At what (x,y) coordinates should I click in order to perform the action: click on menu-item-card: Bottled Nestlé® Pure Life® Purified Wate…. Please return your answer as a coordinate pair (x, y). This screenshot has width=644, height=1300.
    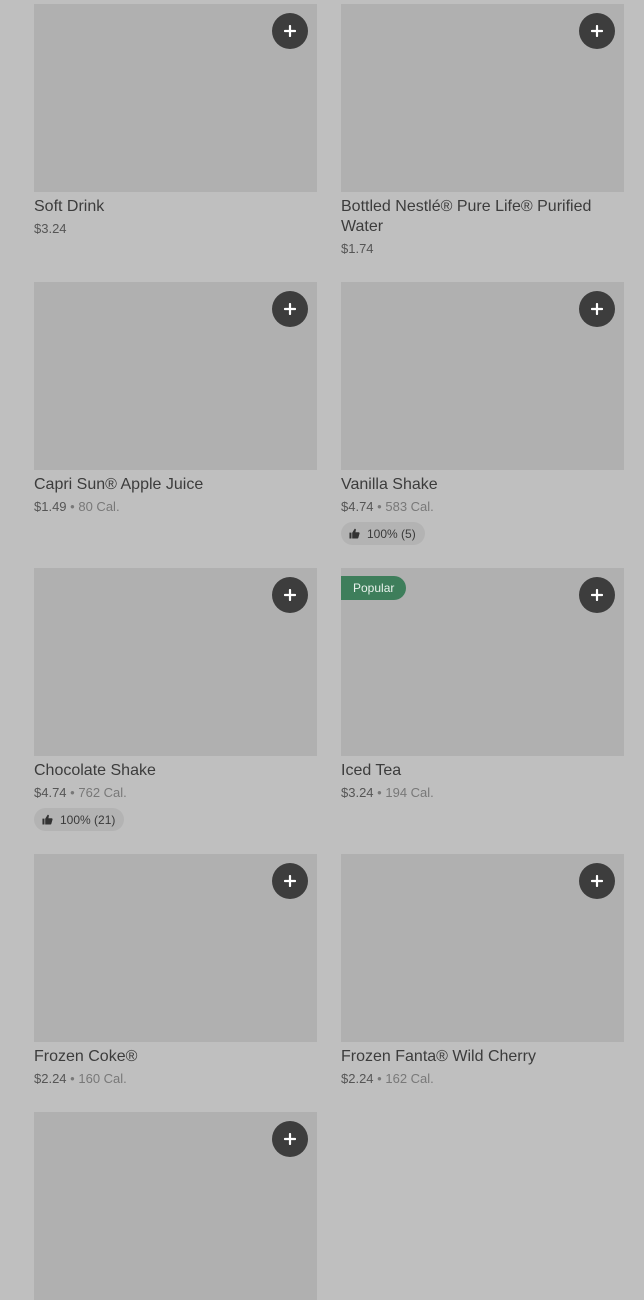
    Looking at the image, I should click on (482, 131).